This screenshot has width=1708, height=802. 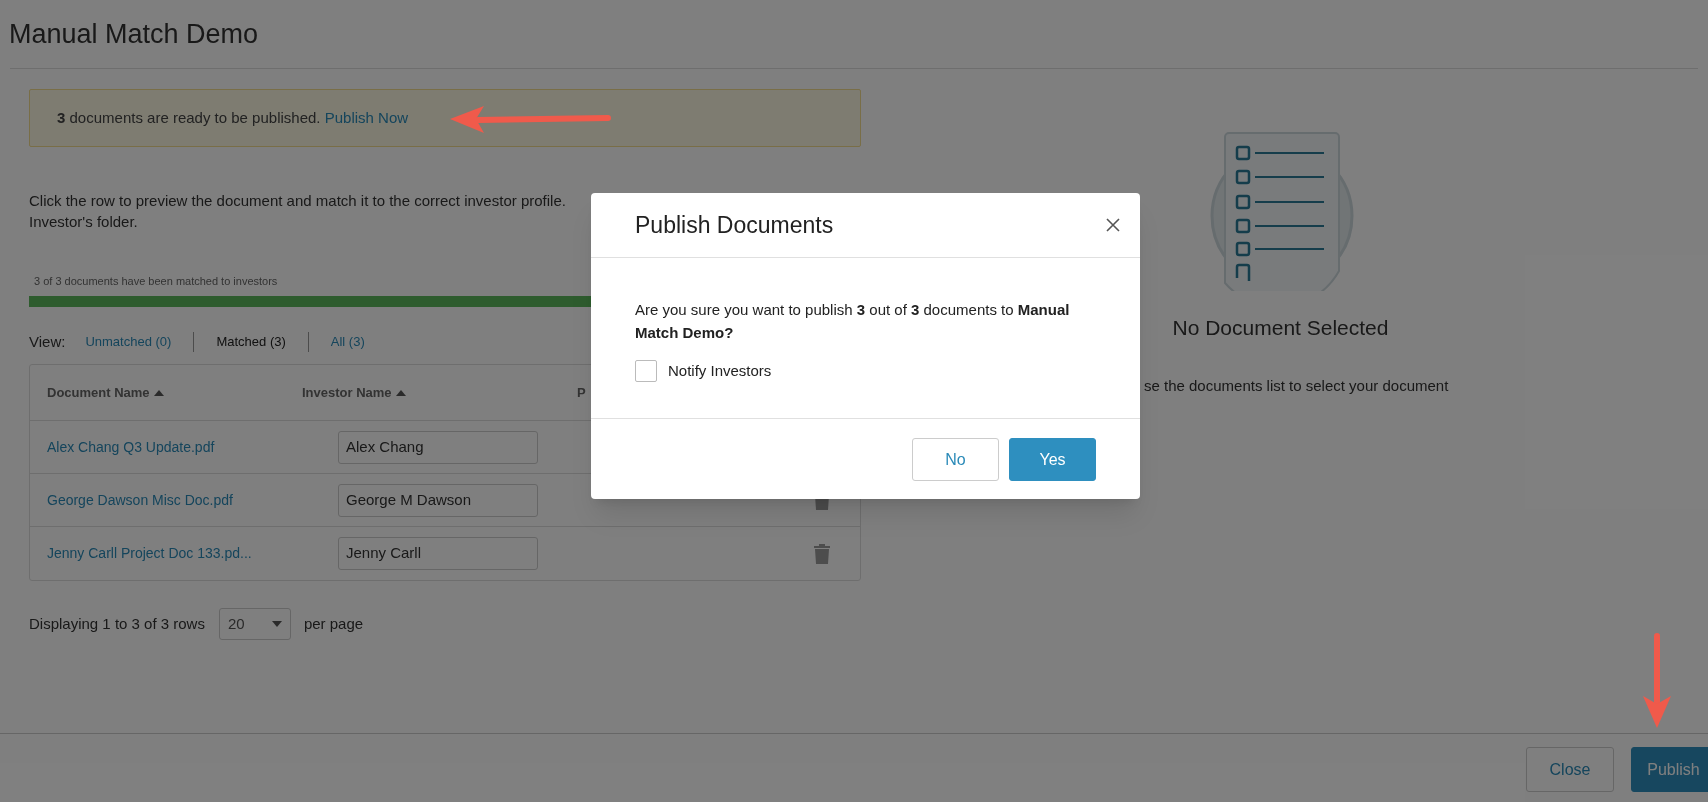 I want to click on preview-hint: se the documents list to select your document, so click(x=1296, y=385).